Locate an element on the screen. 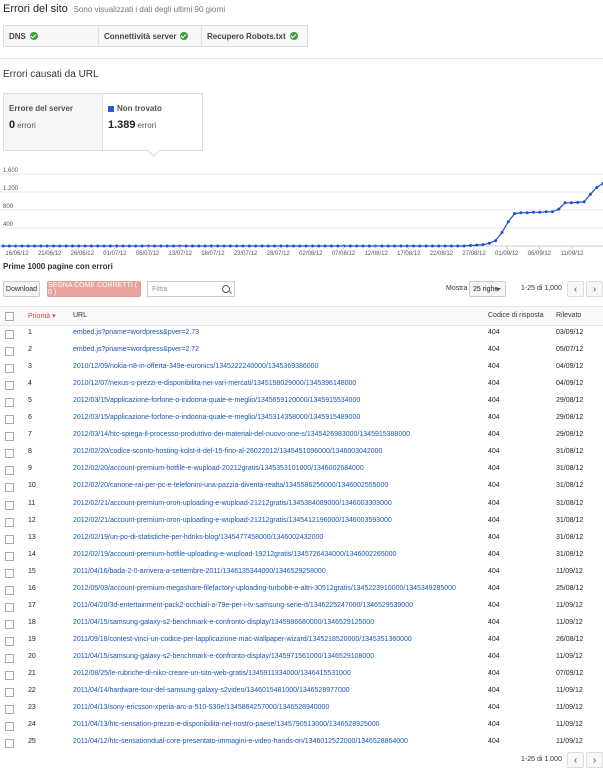  column-code: Codice di risposta is located at coordinates (516, 315).